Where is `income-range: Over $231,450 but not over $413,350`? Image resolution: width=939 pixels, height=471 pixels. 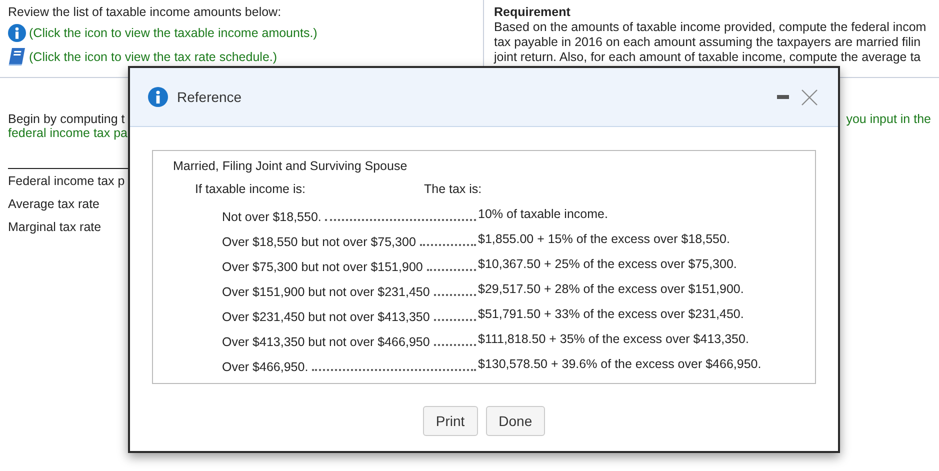 income-range: Over $231,450 but not over $413,350 is located at coordinates (326, 317).